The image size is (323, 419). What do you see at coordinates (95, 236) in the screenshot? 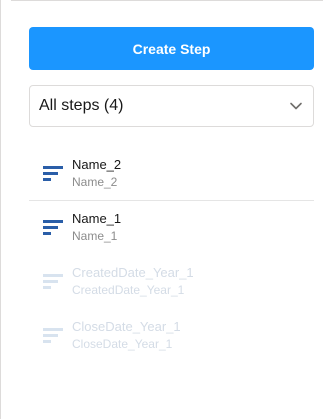
I see `step-subtitle: Name_1` at bounding box center [95, 236].